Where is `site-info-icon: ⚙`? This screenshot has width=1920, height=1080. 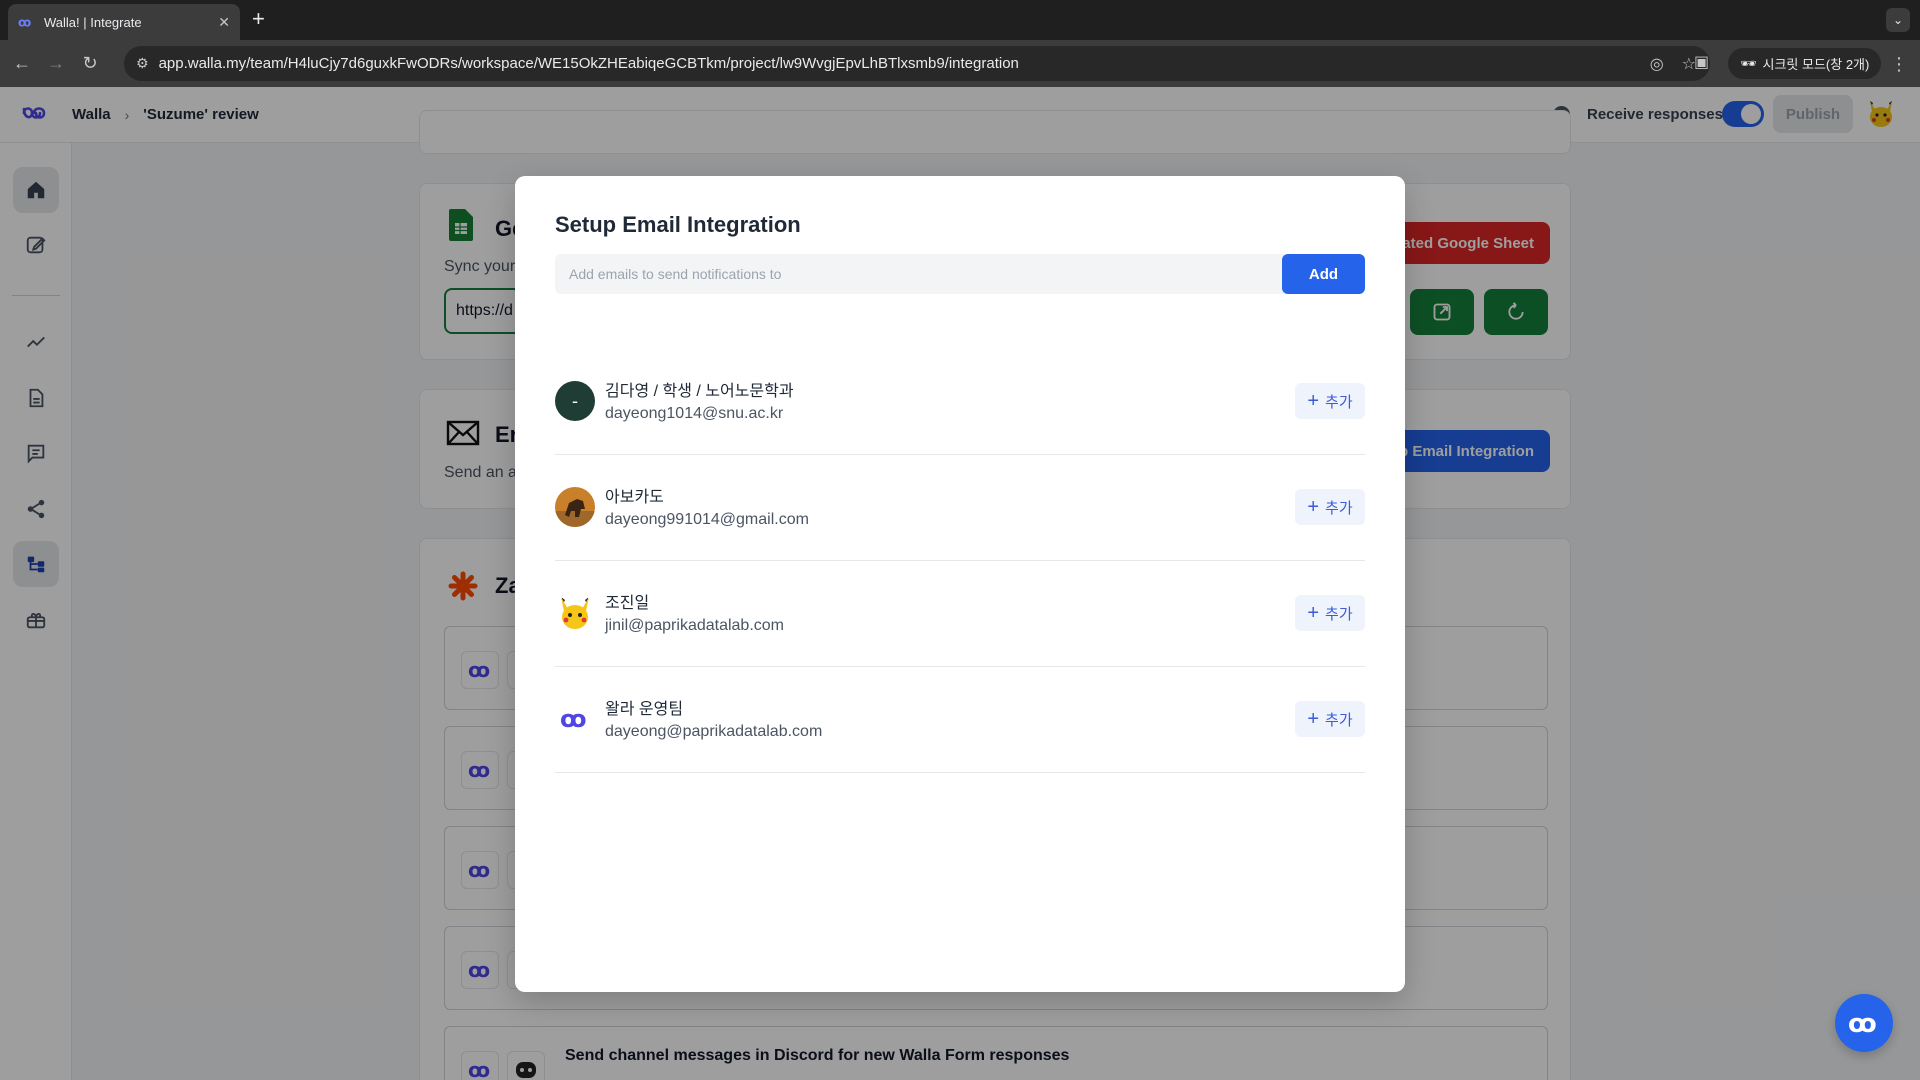 site-info-icon: ⚙ is located at coordinates (142, 63).